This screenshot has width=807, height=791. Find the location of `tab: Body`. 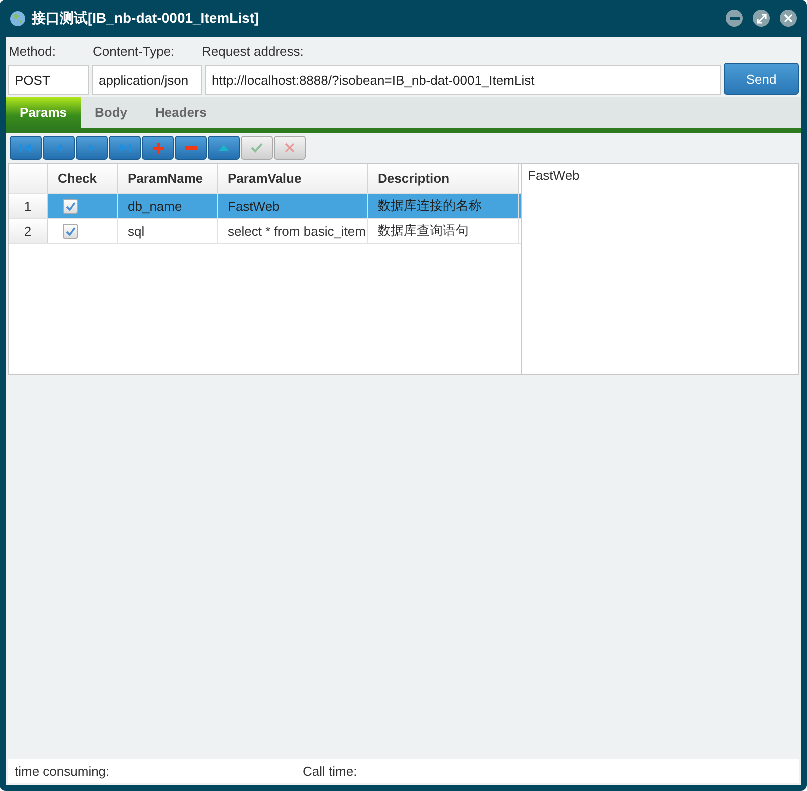

tab: Body is located at coordinates (111, 112).